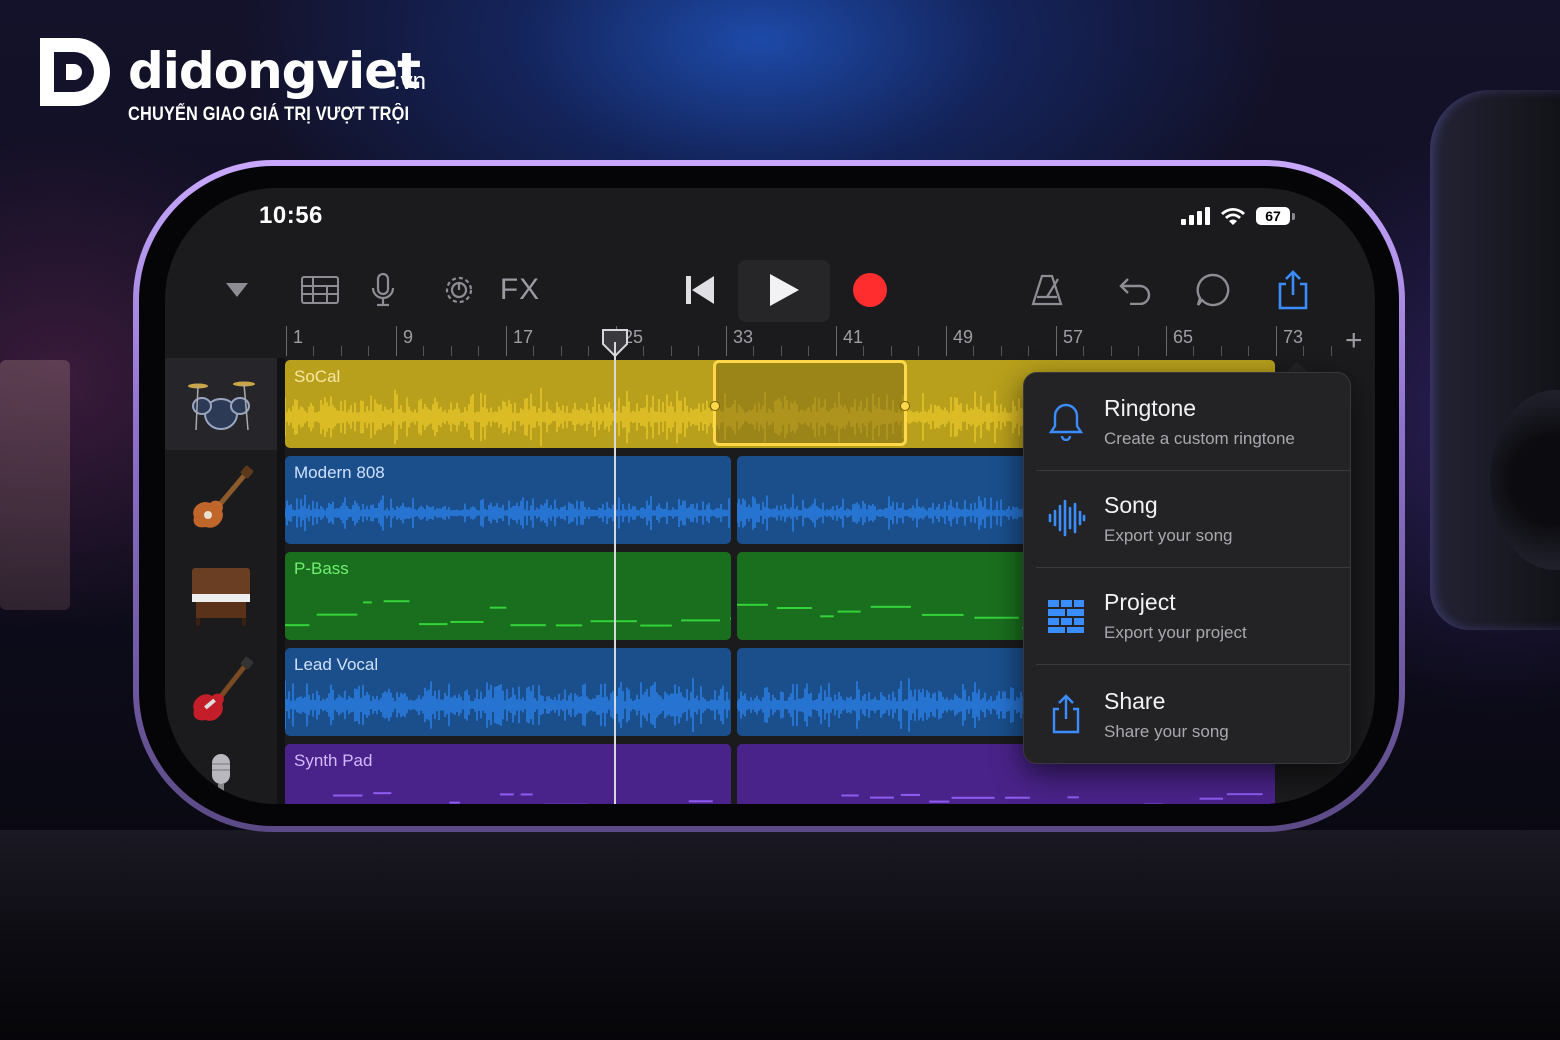 Image resolution: width=1560 pixels, height=1040 pixels. Describe the element at coordinates (1183, 337) in the screenshot. I see `ruler-bar-label: 65` at that location.